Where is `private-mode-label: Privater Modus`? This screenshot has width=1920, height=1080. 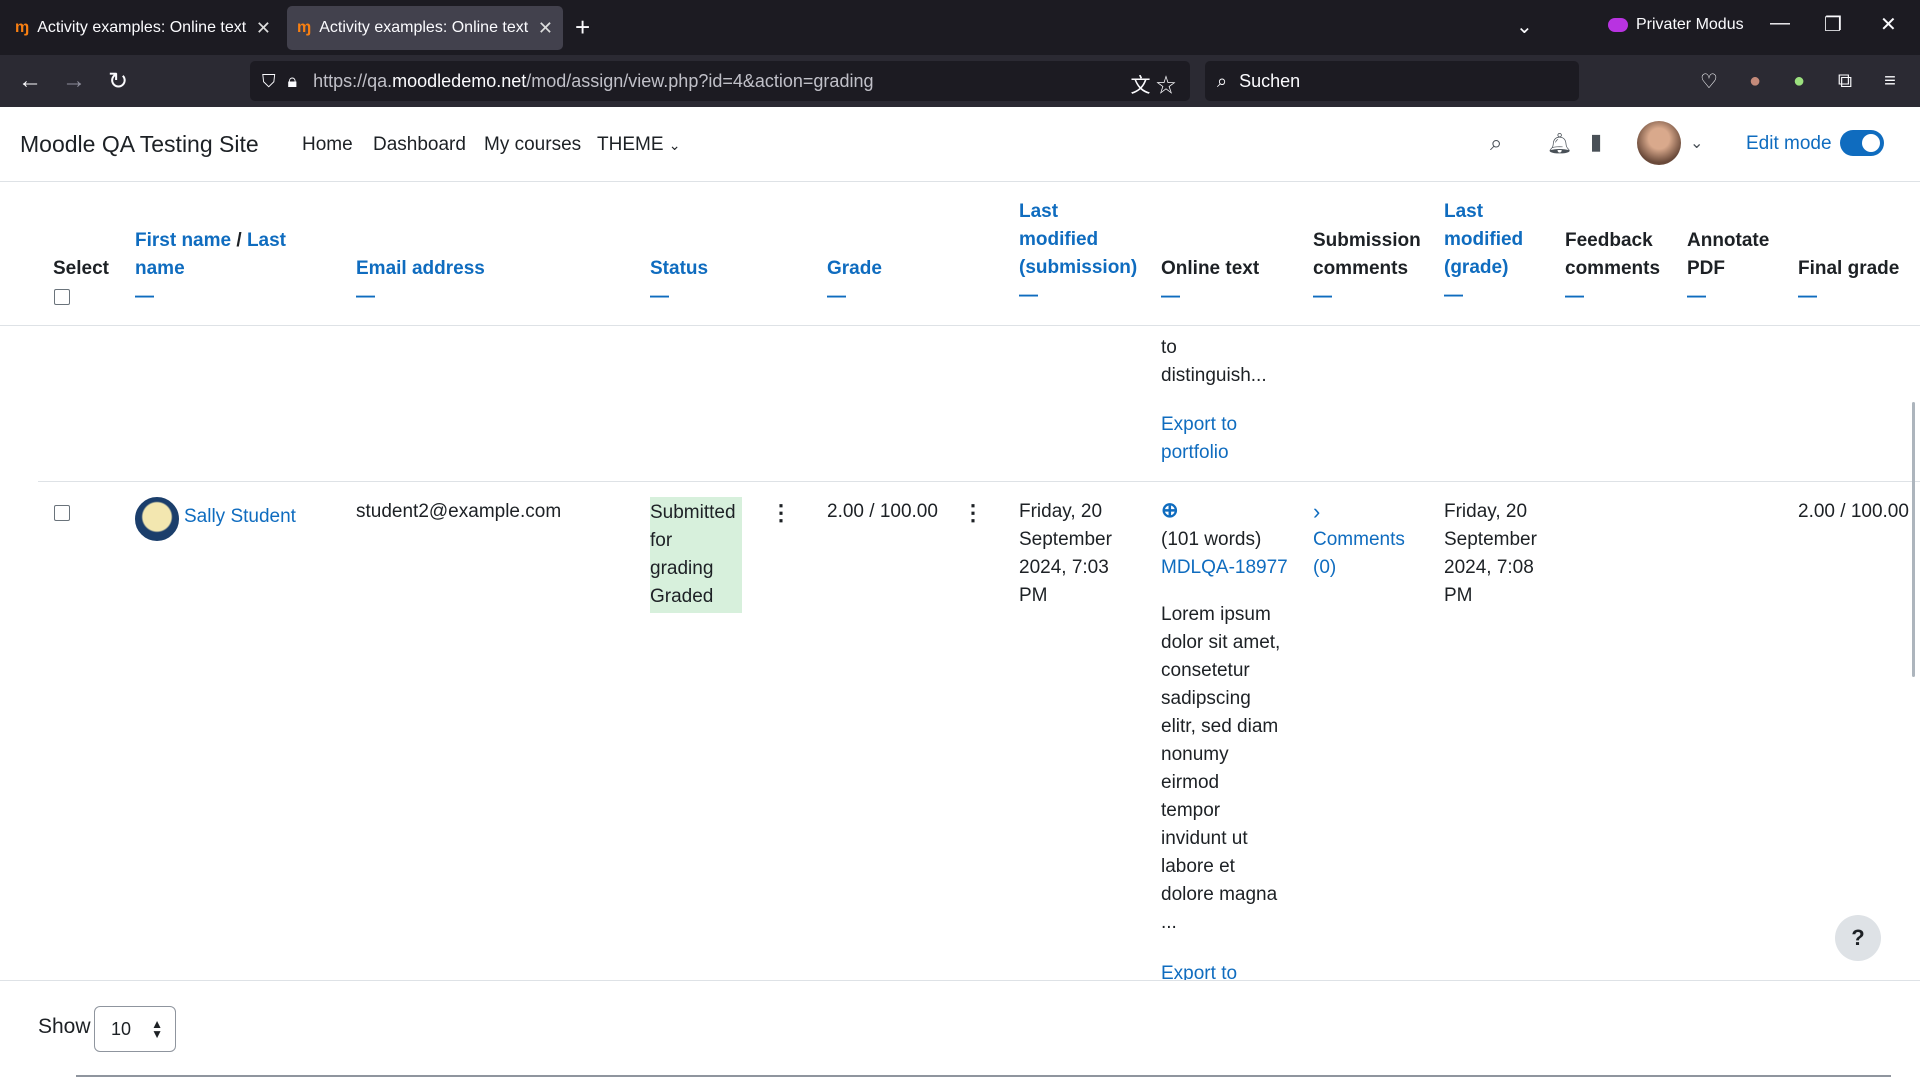
private-mode-label: Privater Modus is located at coordinates (1690, 24).